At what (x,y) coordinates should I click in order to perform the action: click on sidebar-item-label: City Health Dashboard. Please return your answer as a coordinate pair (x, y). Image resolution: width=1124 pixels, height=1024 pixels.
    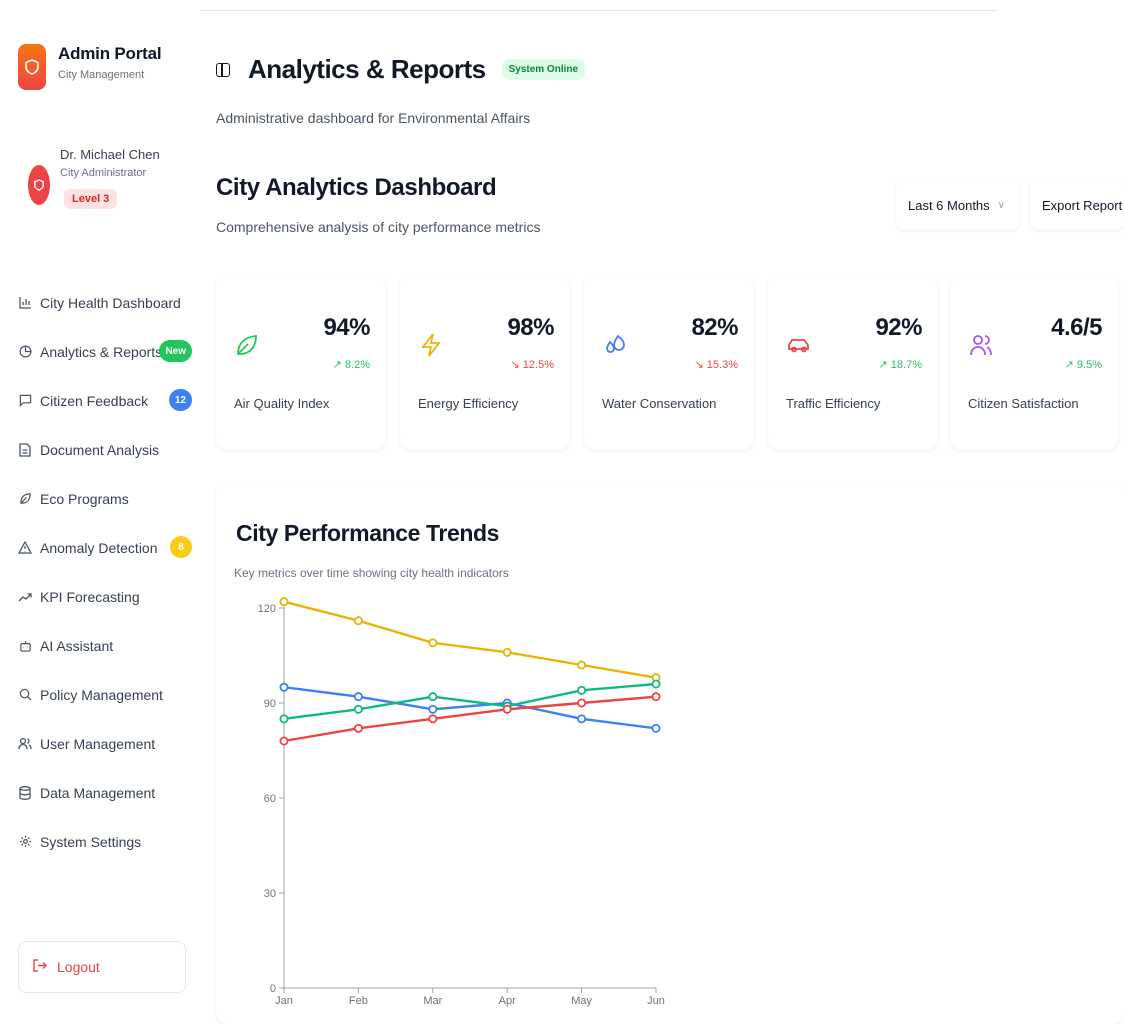
    Looking at the image, I should click on (110, 302).